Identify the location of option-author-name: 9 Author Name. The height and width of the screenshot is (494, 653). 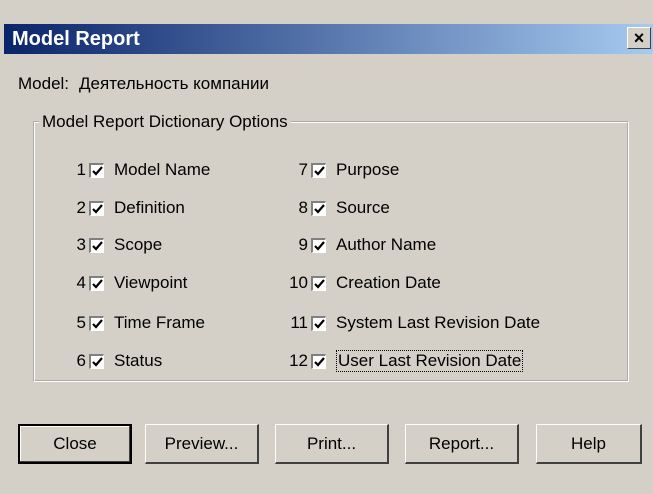
(358, 245).